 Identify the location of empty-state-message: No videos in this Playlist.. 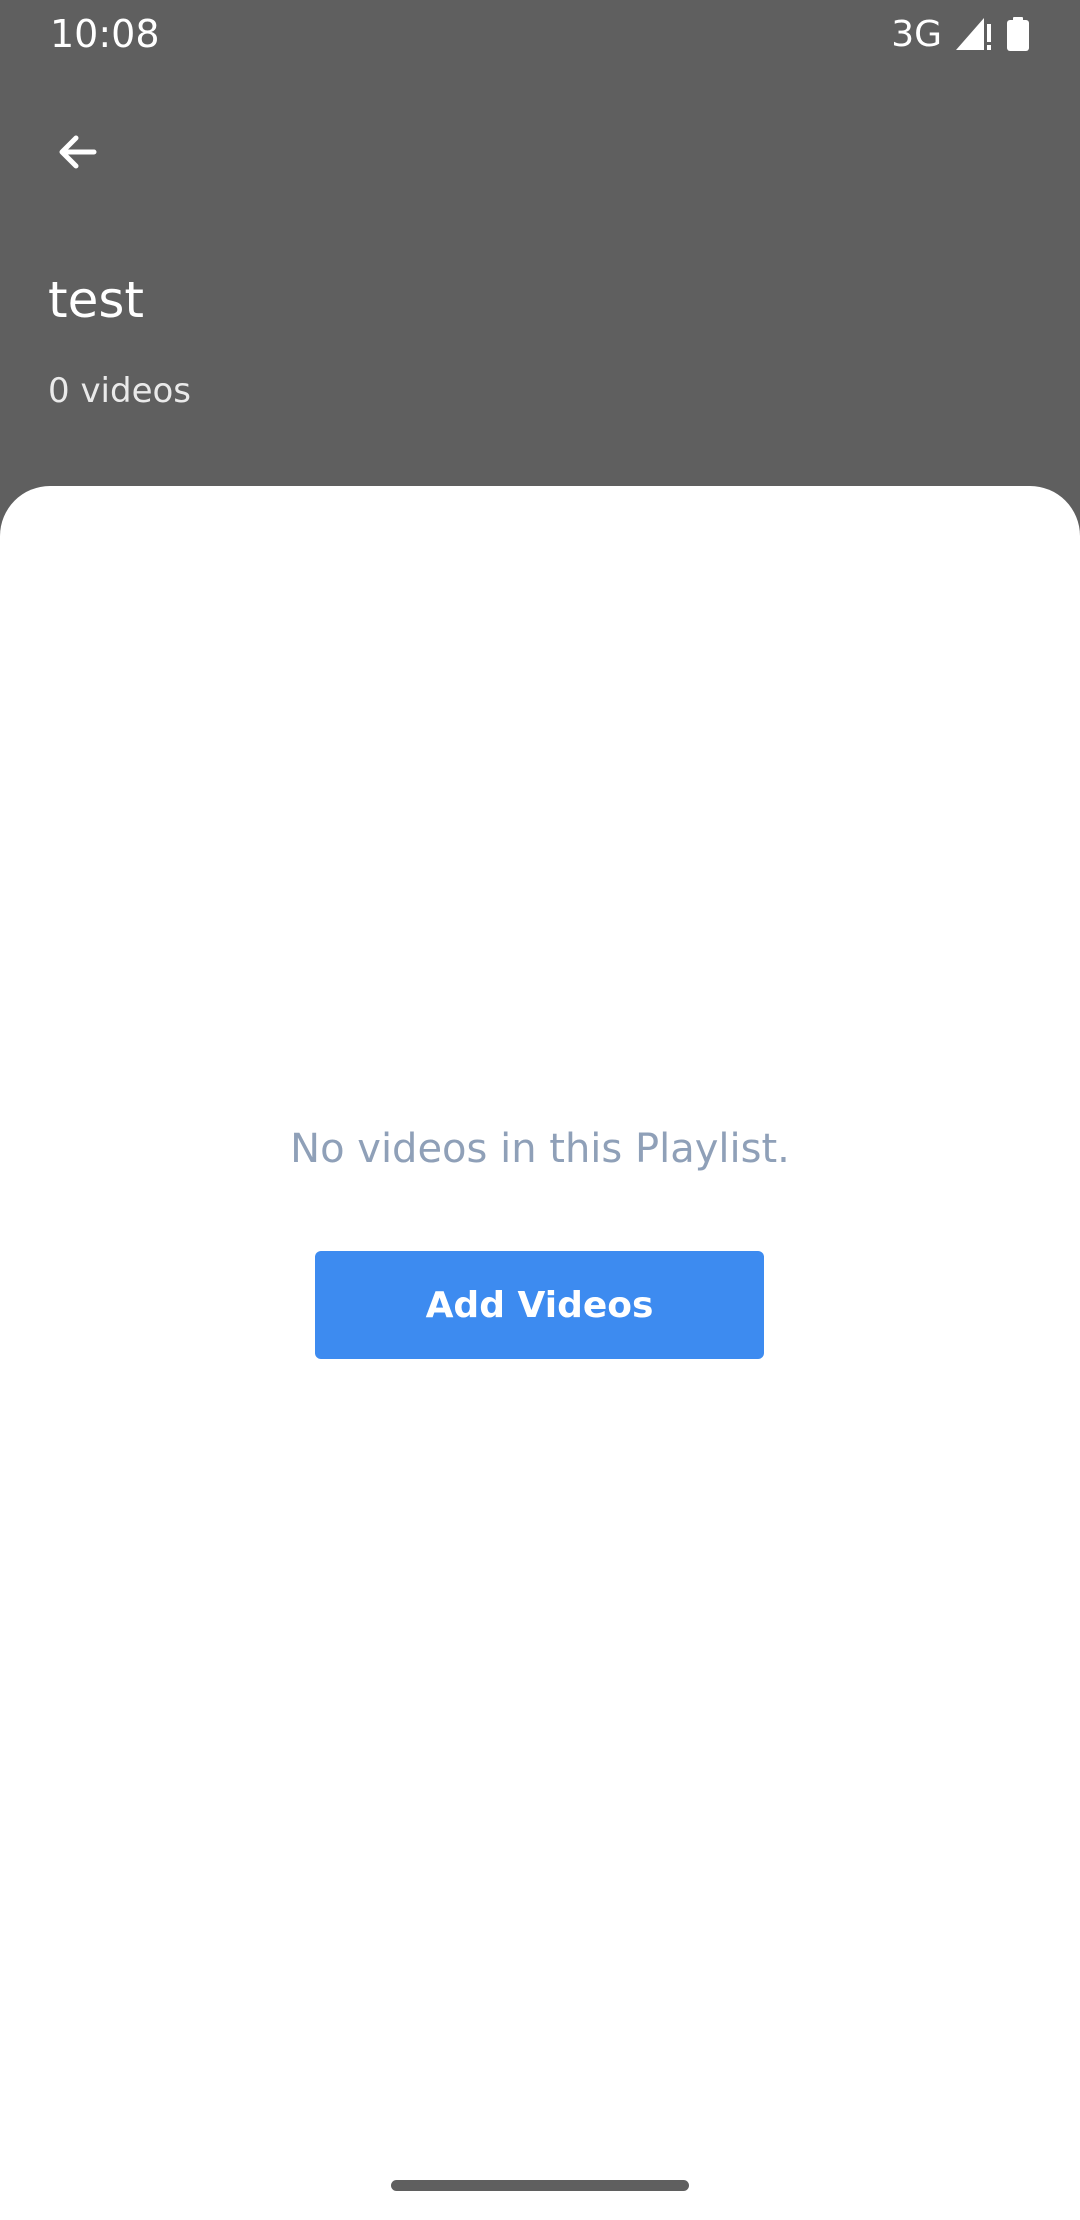
(540, 1149).